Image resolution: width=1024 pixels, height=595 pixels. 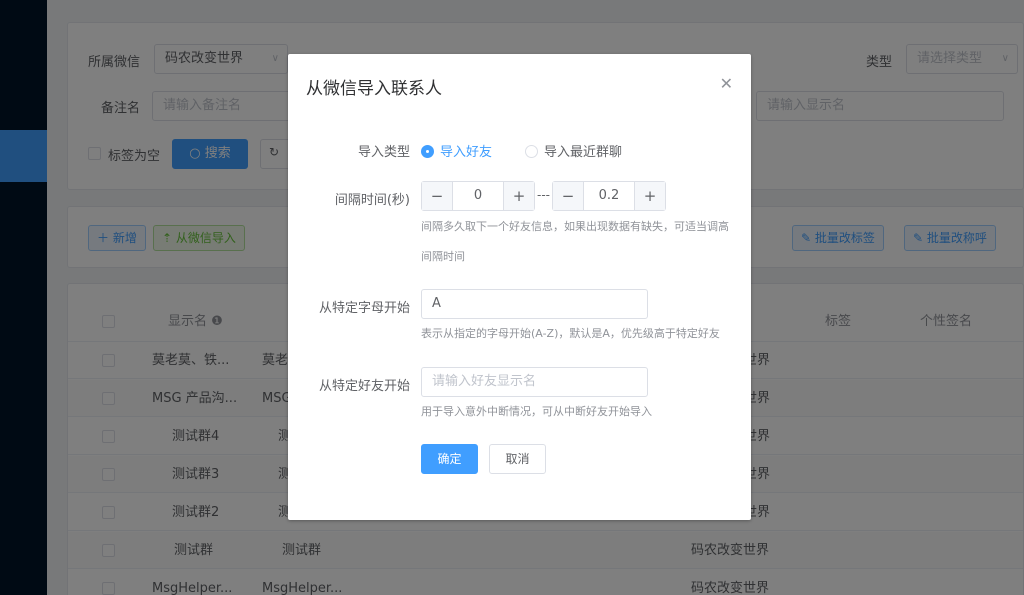 I want to click on cancel-button: 取消, so click(x=517, y=459).